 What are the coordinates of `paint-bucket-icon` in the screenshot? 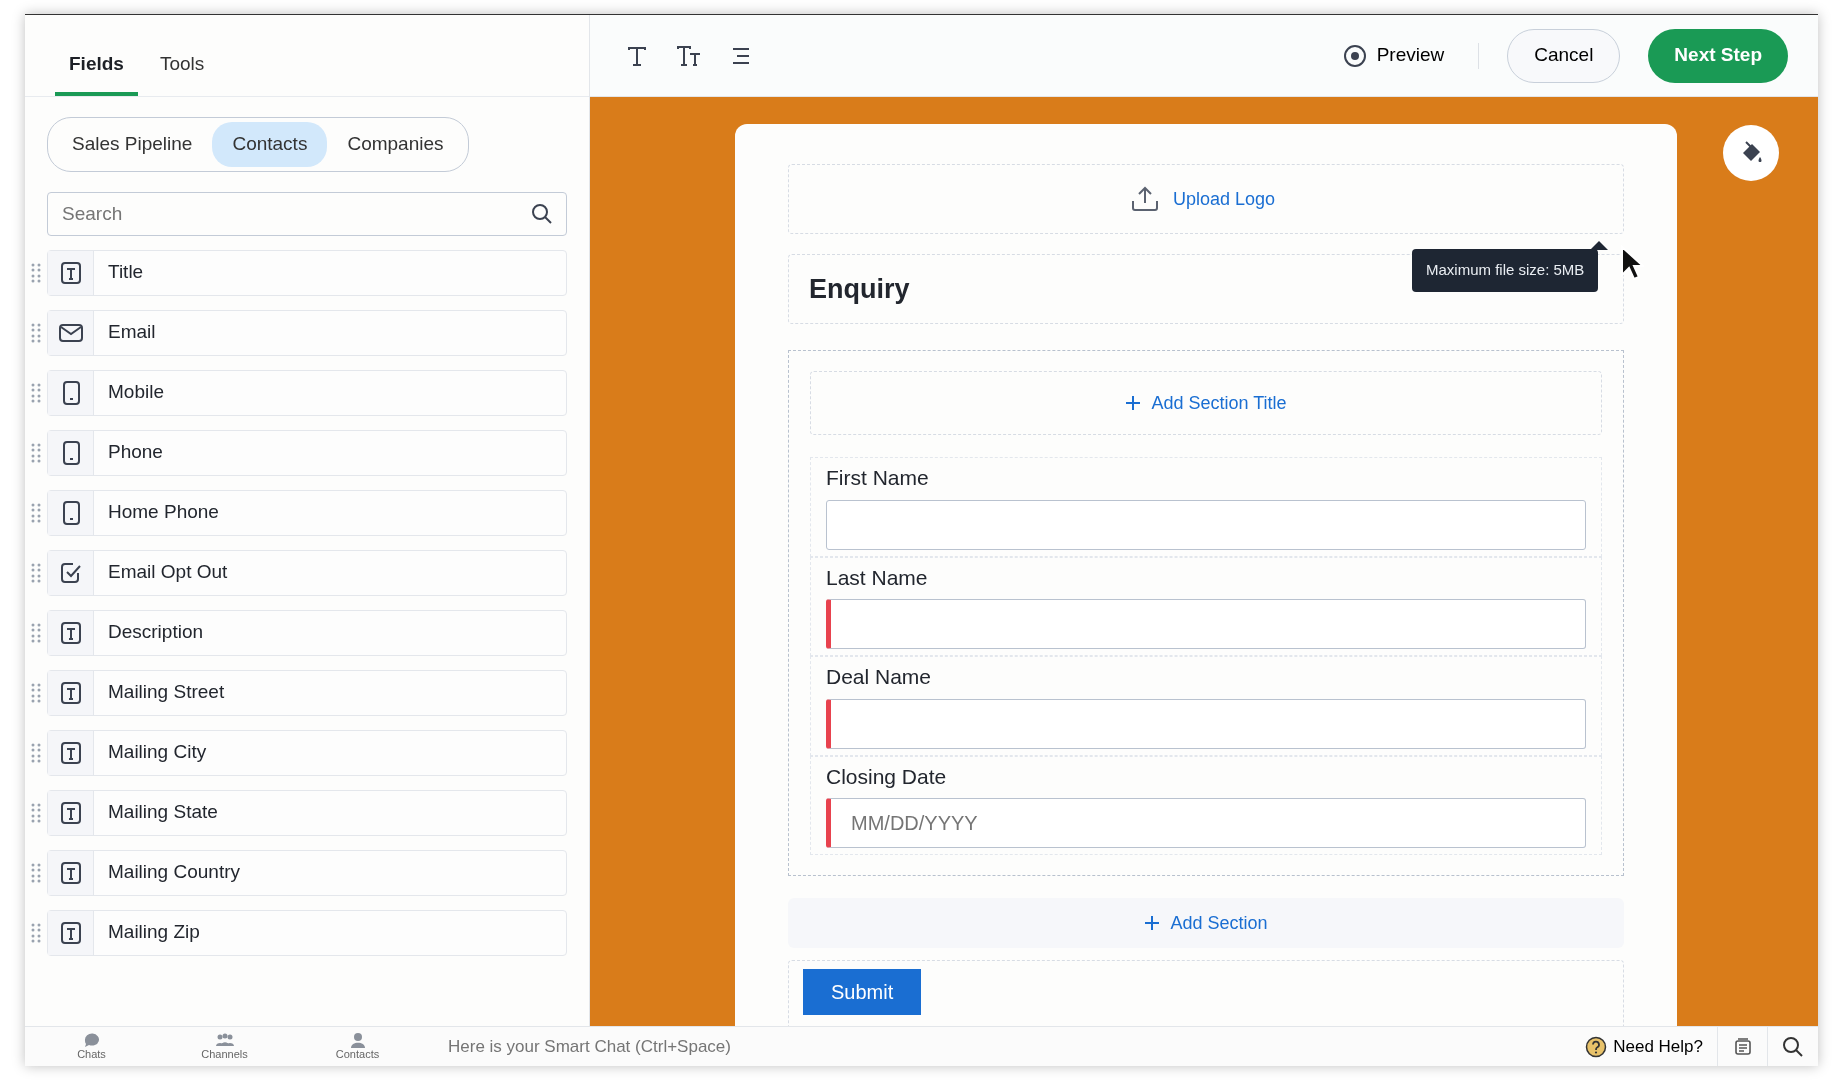 It's located at (1751, 153).